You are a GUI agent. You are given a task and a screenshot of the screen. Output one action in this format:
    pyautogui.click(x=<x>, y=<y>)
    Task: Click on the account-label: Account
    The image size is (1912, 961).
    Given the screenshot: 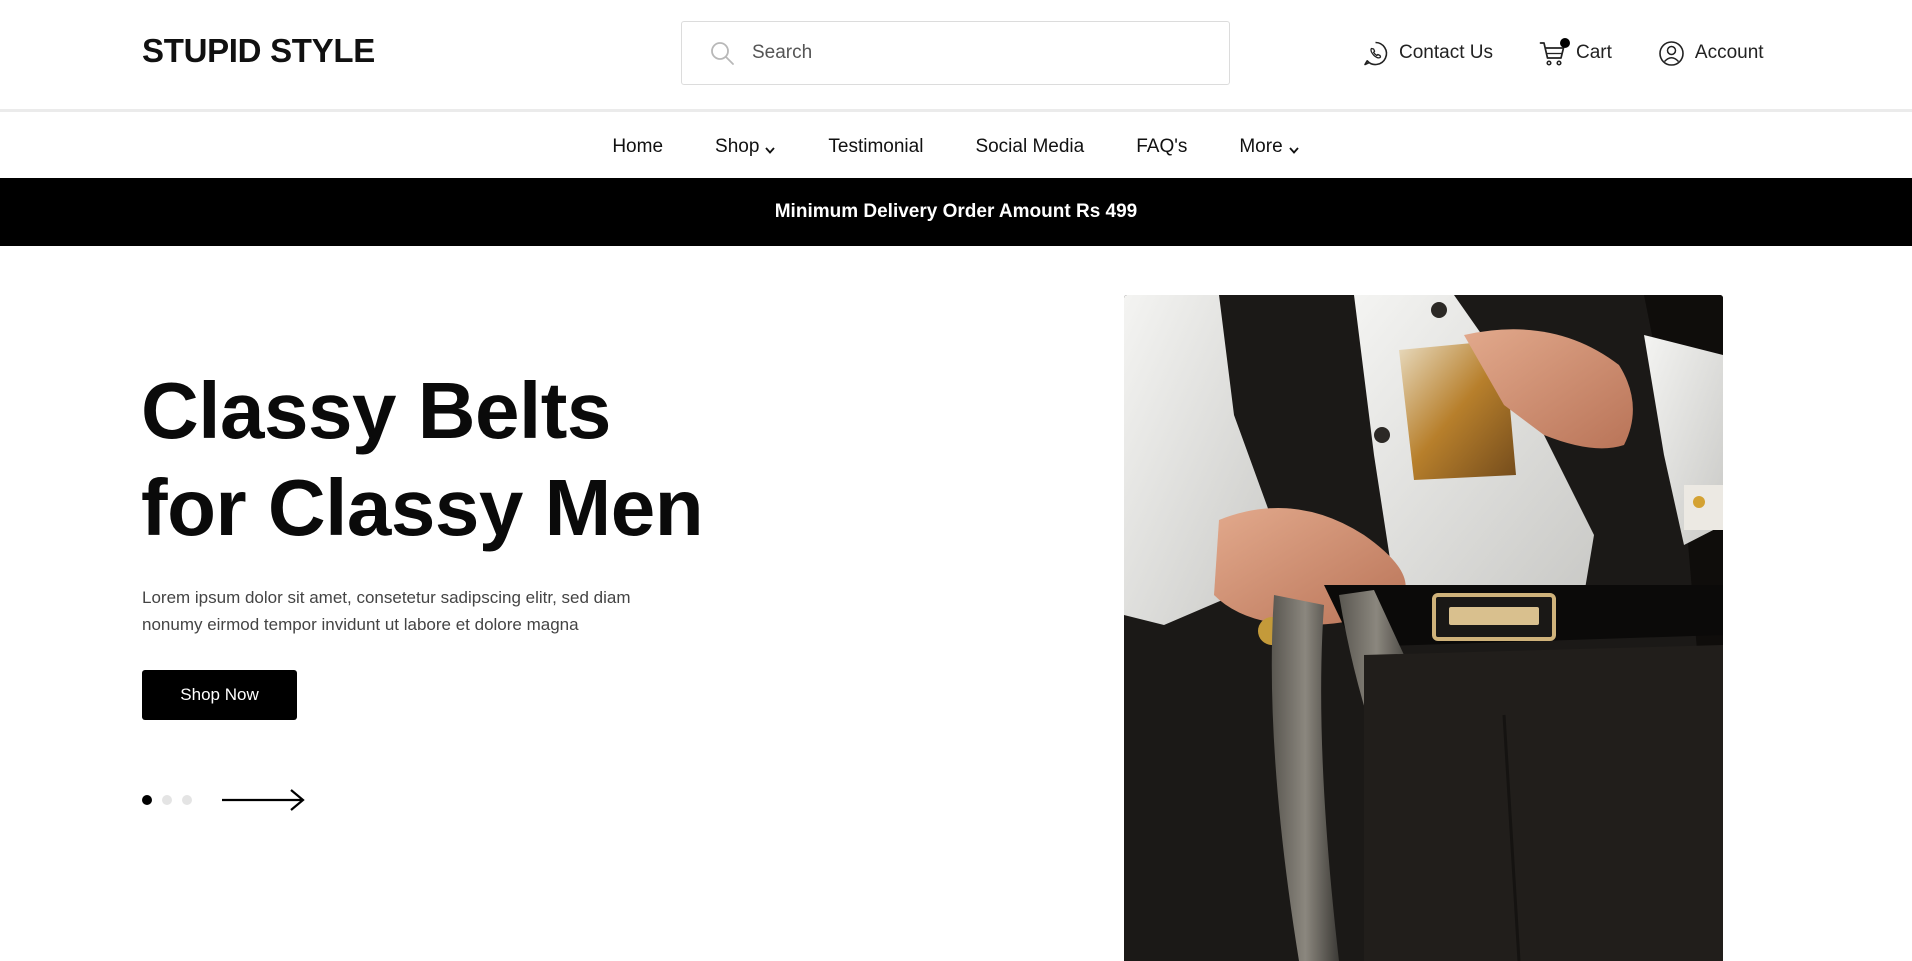 What is the action you would take?
    pyautogui.click(x=1729, y=52)
    